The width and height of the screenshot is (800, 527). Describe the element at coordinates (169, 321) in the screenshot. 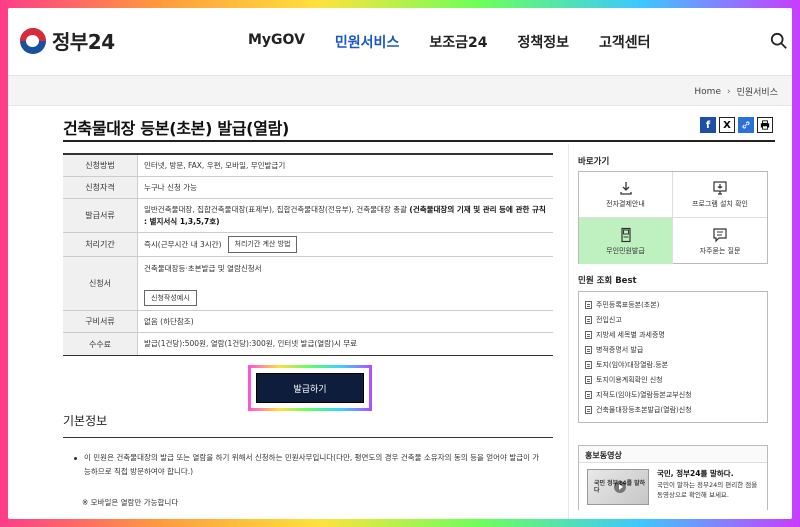

I see `required-value: 없음 (하단참조)` at that location.